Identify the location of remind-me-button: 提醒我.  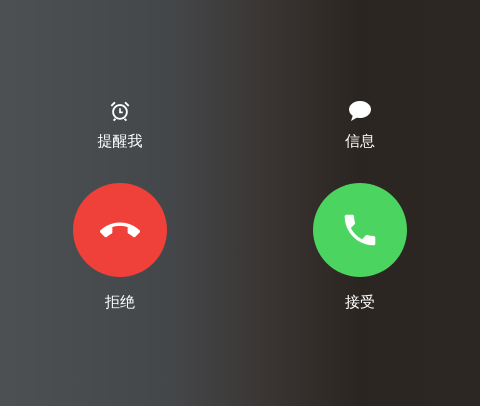
(120, 126).